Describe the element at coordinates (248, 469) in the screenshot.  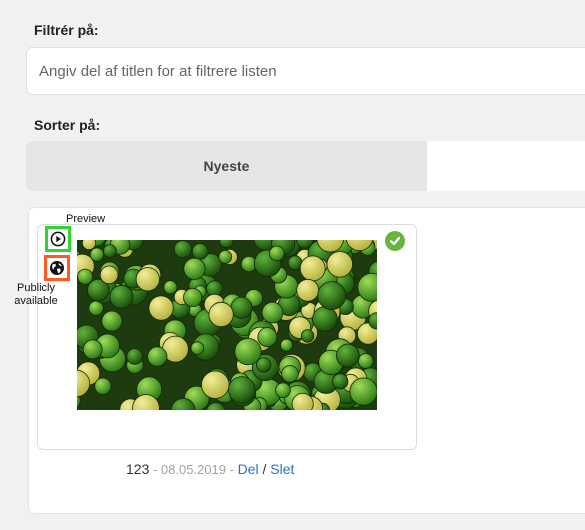
I see `share-link: Del` at that location.